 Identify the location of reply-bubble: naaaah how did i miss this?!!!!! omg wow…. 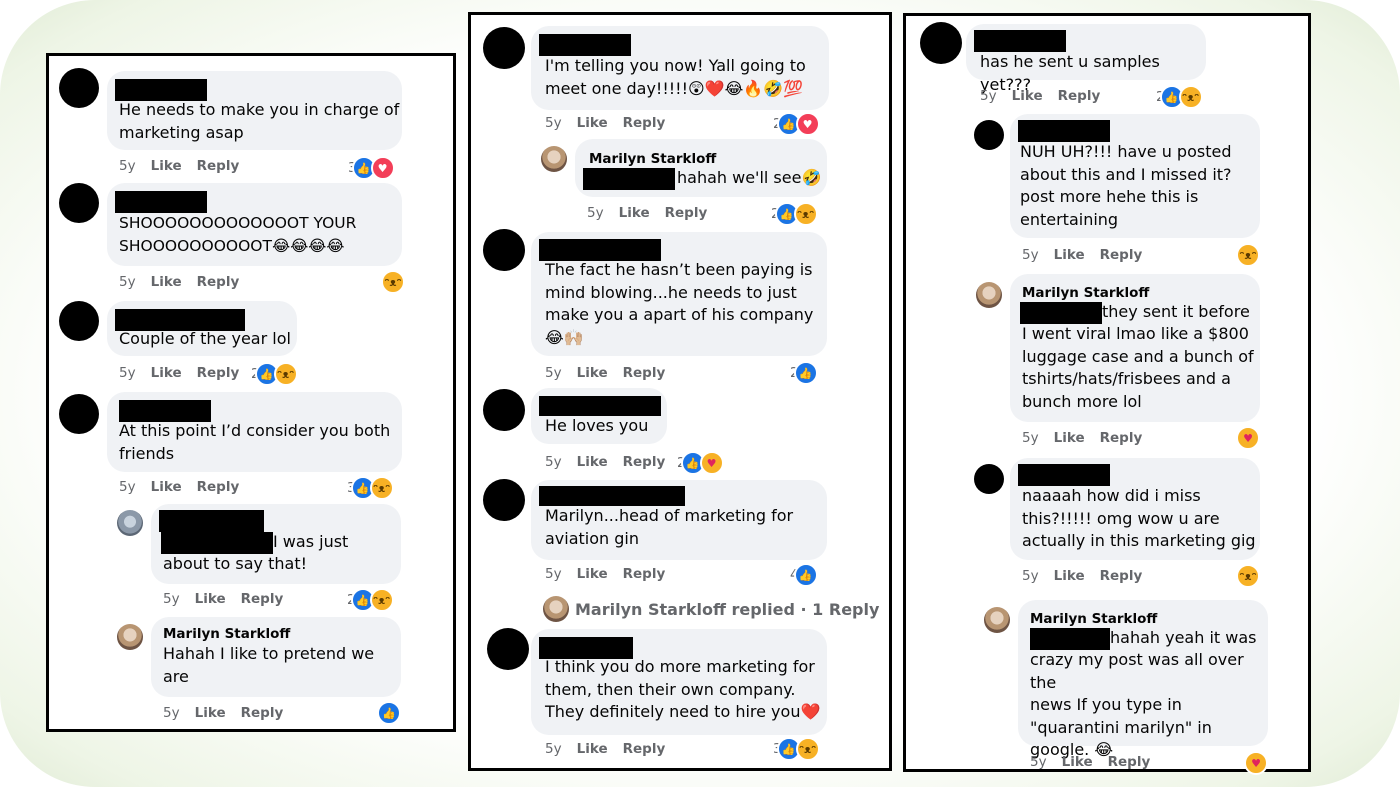
(1135, 509).